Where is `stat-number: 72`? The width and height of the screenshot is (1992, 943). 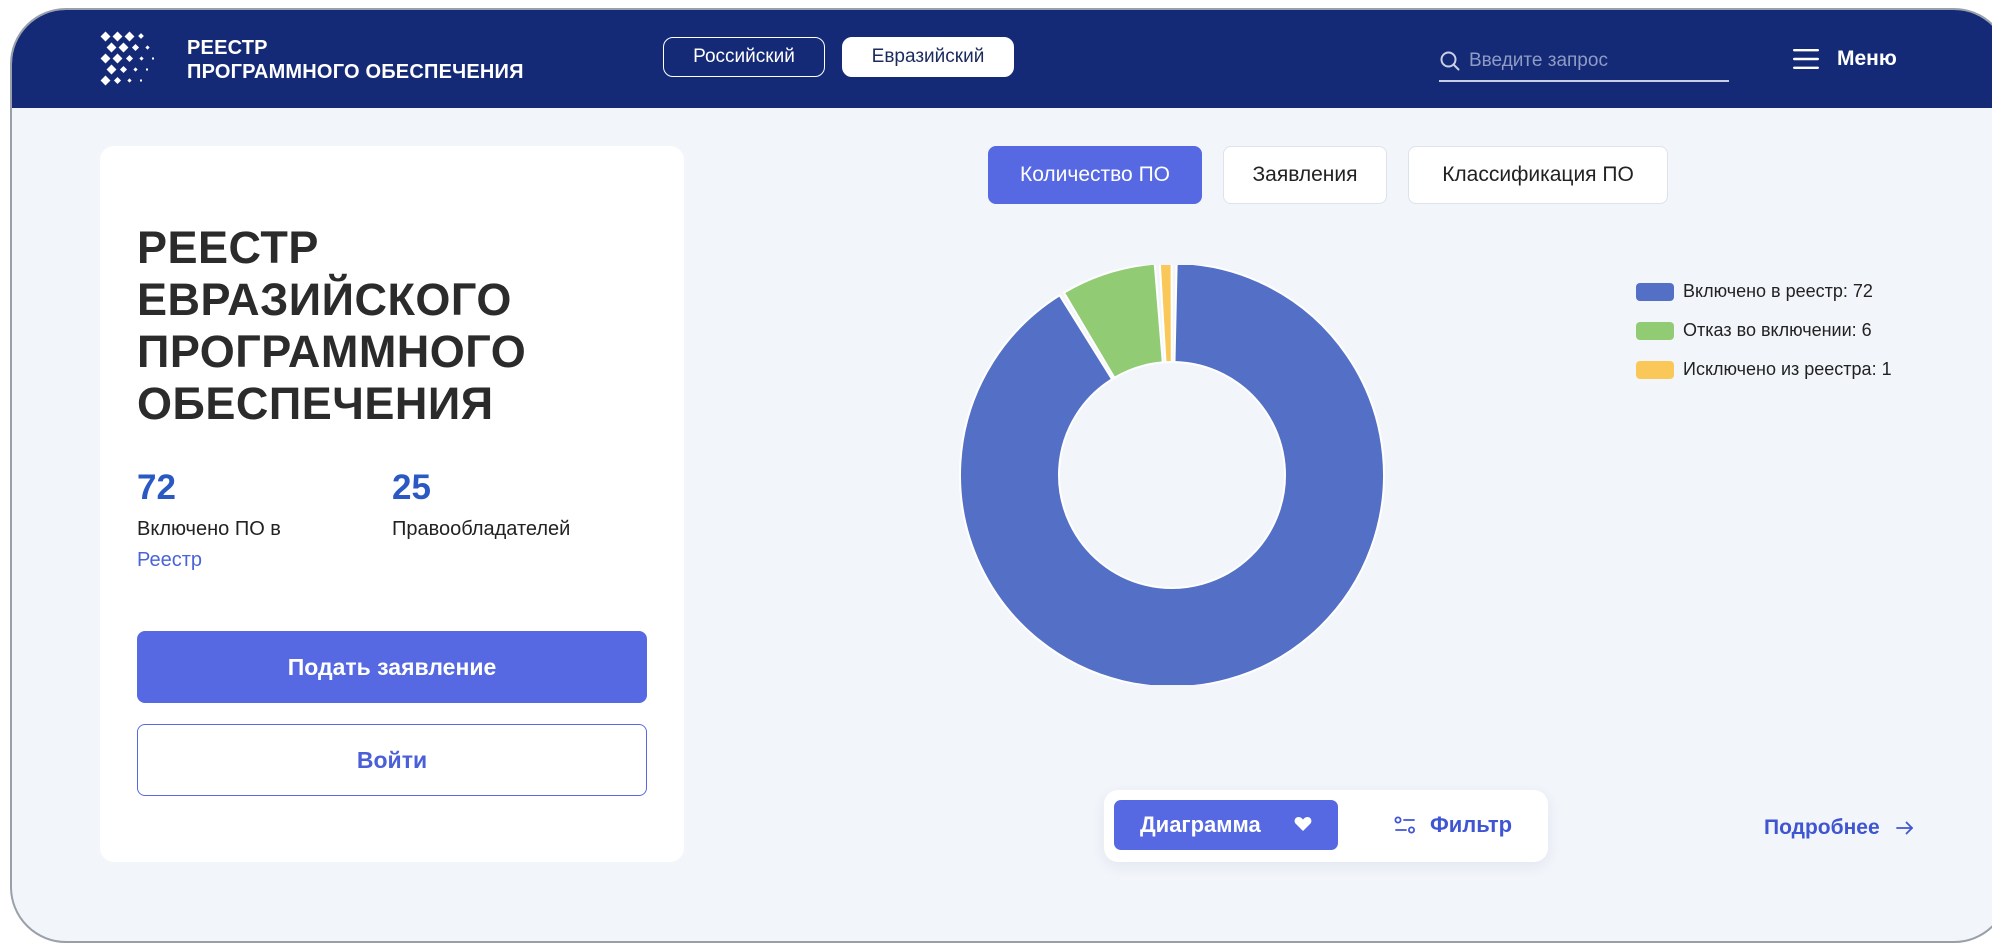
stat-number: 72 is located at coordinates (156, 487).